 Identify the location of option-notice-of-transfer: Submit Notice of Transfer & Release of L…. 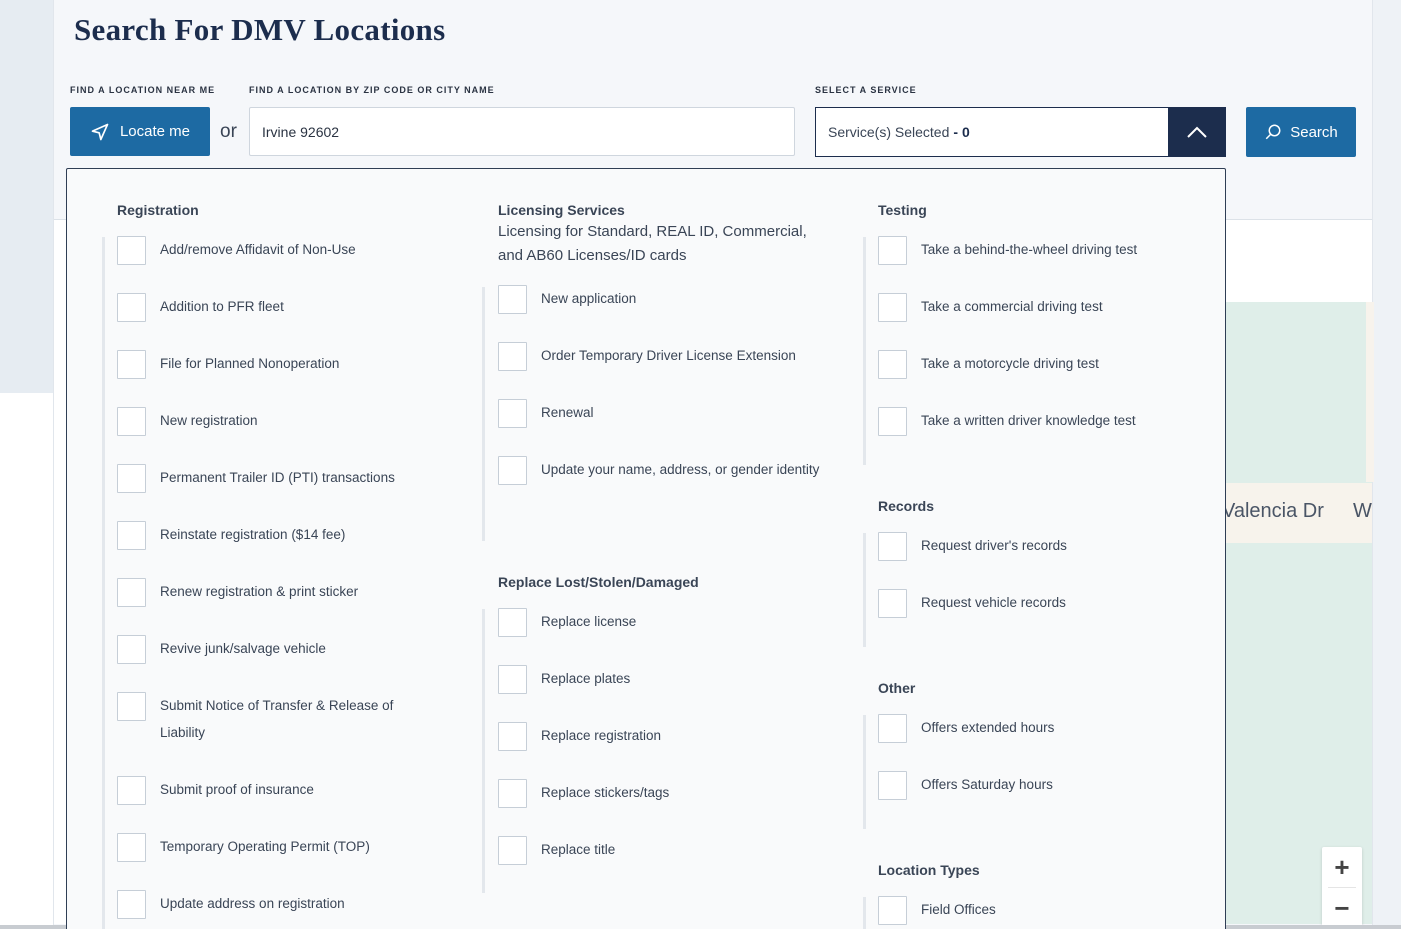
(263, 719).